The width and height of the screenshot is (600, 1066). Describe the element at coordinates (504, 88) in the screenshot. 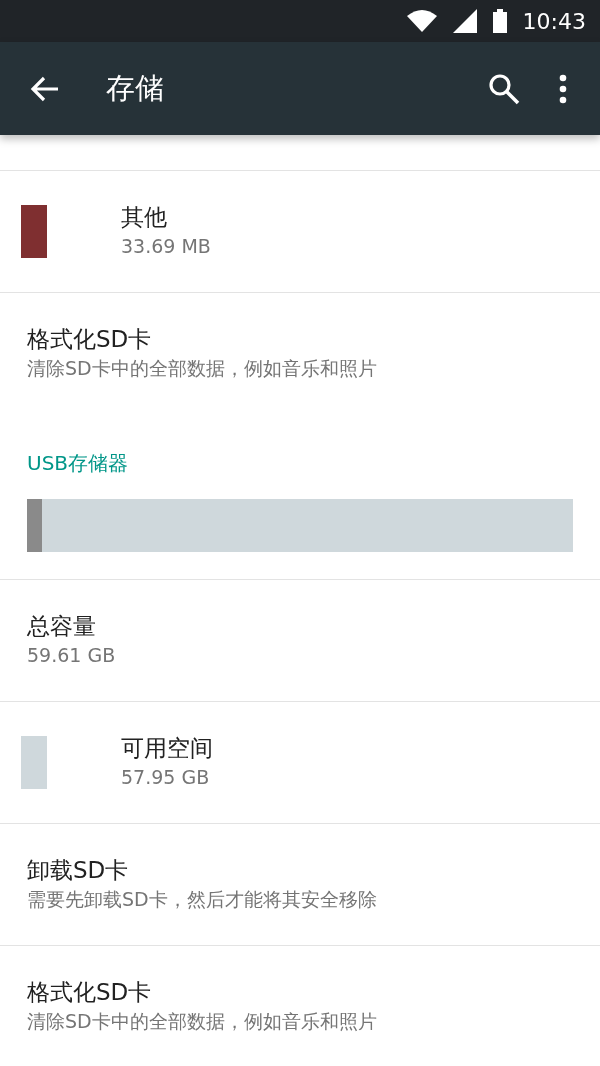

I see `search-icon` at that location.